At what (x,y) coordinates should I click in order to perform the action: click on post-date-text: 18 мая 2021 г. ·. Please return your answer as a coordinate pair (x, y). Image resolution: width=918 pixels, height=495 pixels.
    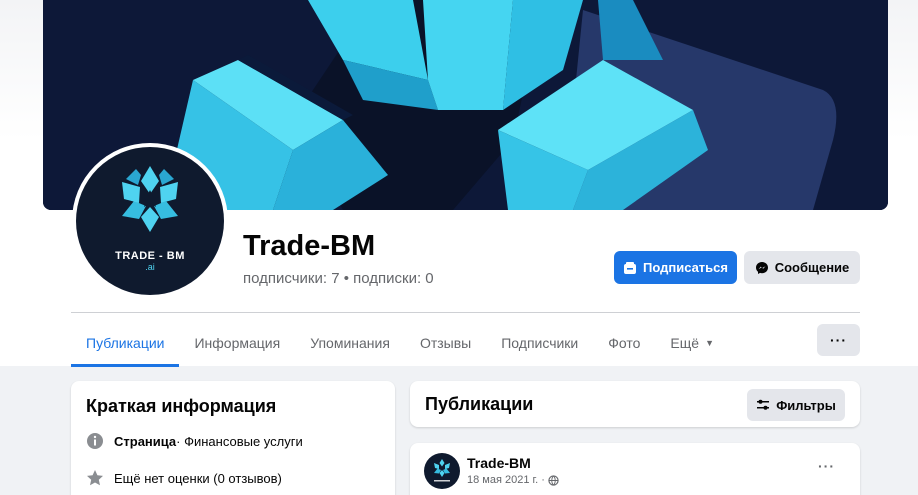
    Looking at the image, I should click on (506, 480).